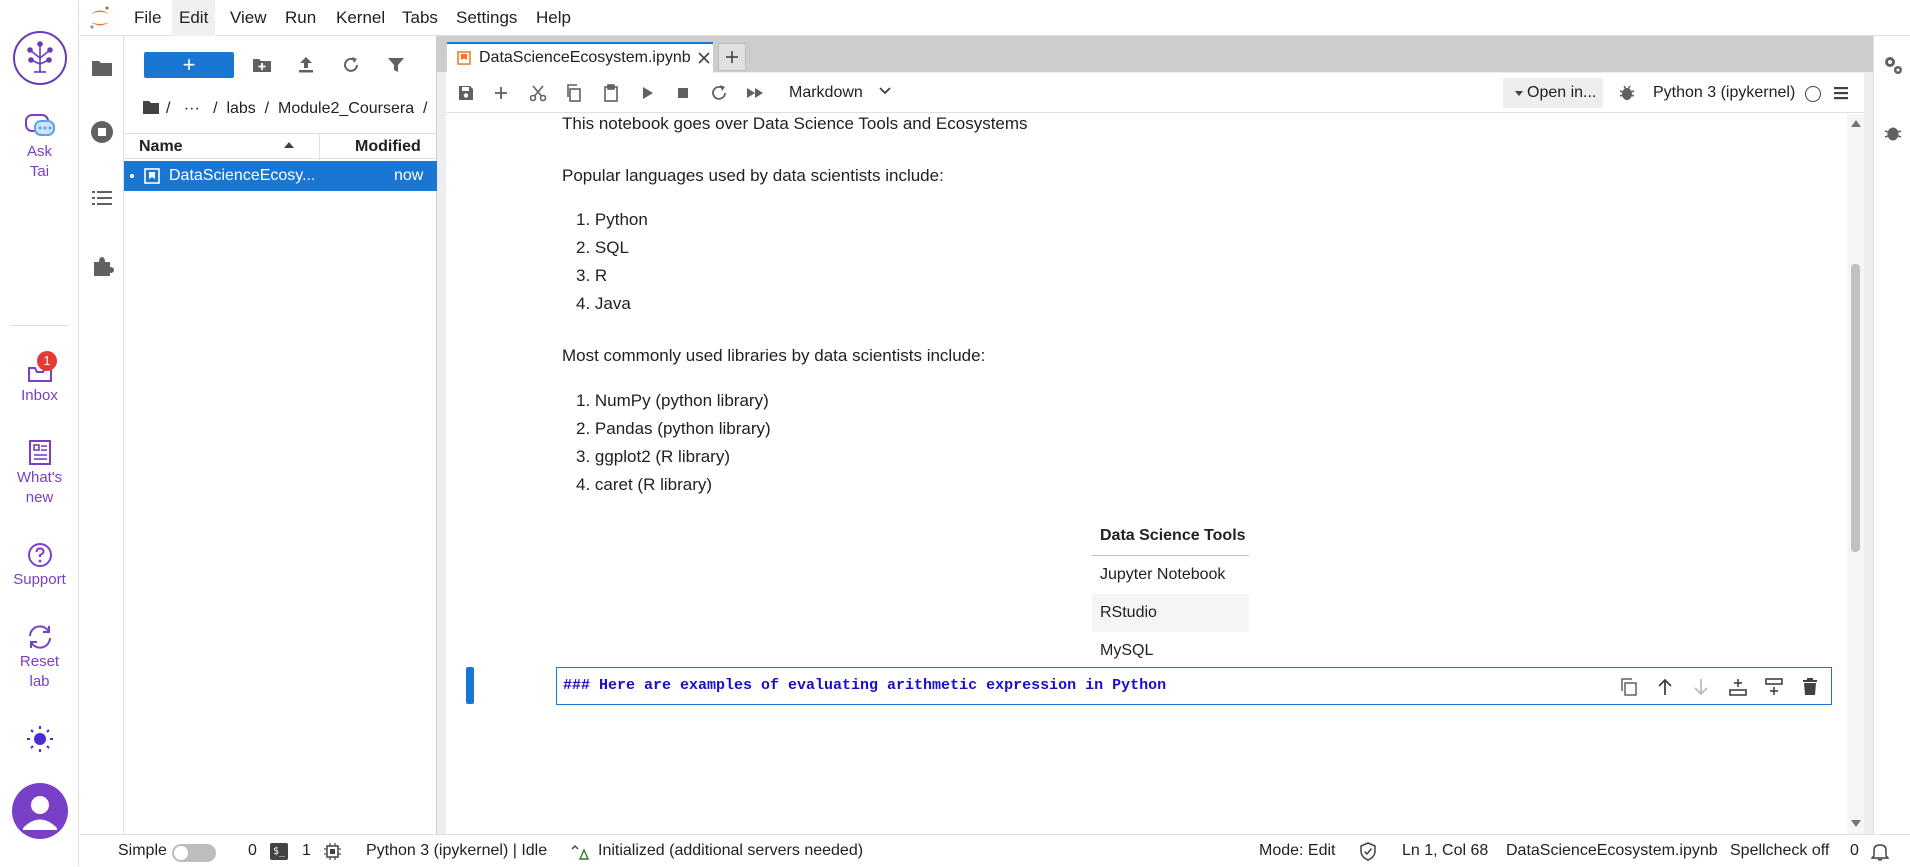  Describe the element at coordinates (647, 93) in the screenshot. I see `run-icon` at that location.